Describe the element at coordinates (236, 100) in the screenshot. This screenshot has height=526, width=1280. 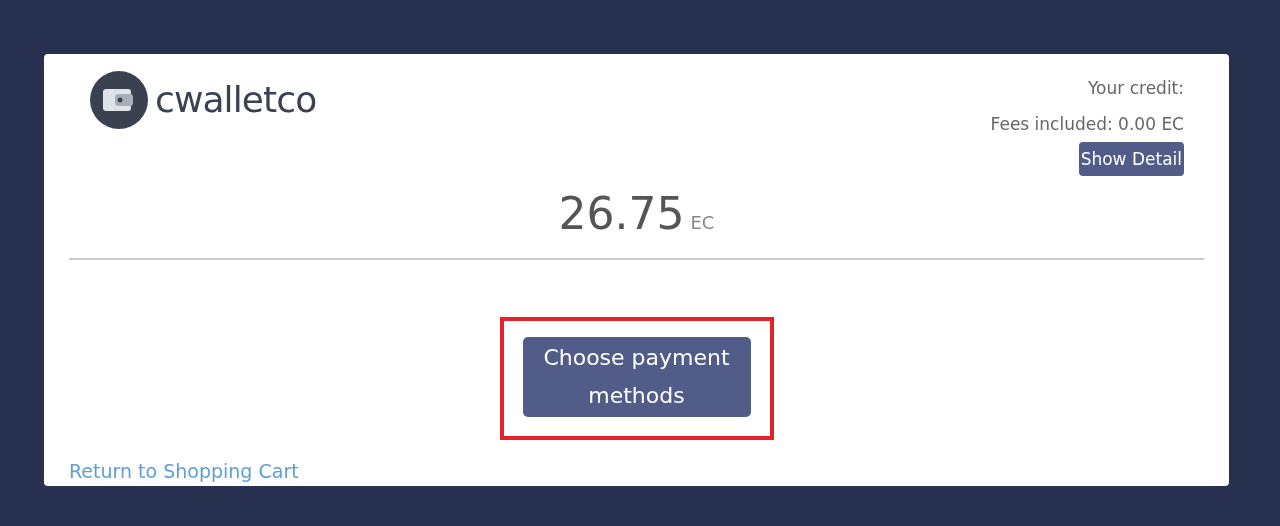
I see `brand-logo-text: cwalletco` at that location.